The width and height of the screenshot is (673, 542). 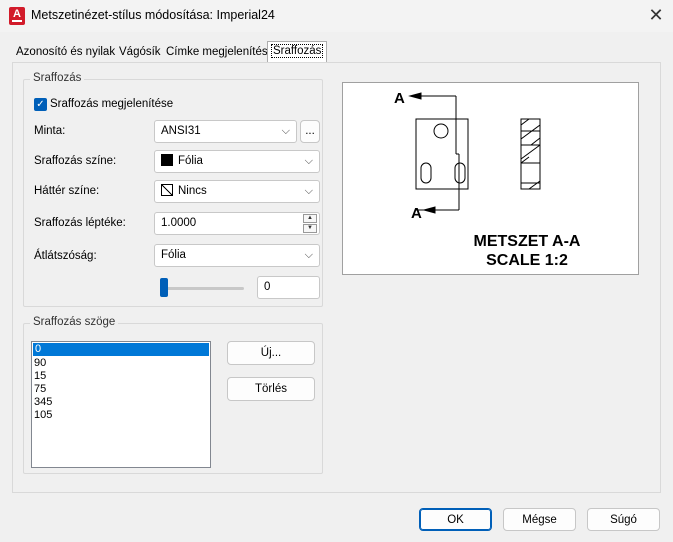 What do you see at coordinates (623, 519) in the screenshot?
I see `help-button: Súgó` at bounding box center [623, 519].